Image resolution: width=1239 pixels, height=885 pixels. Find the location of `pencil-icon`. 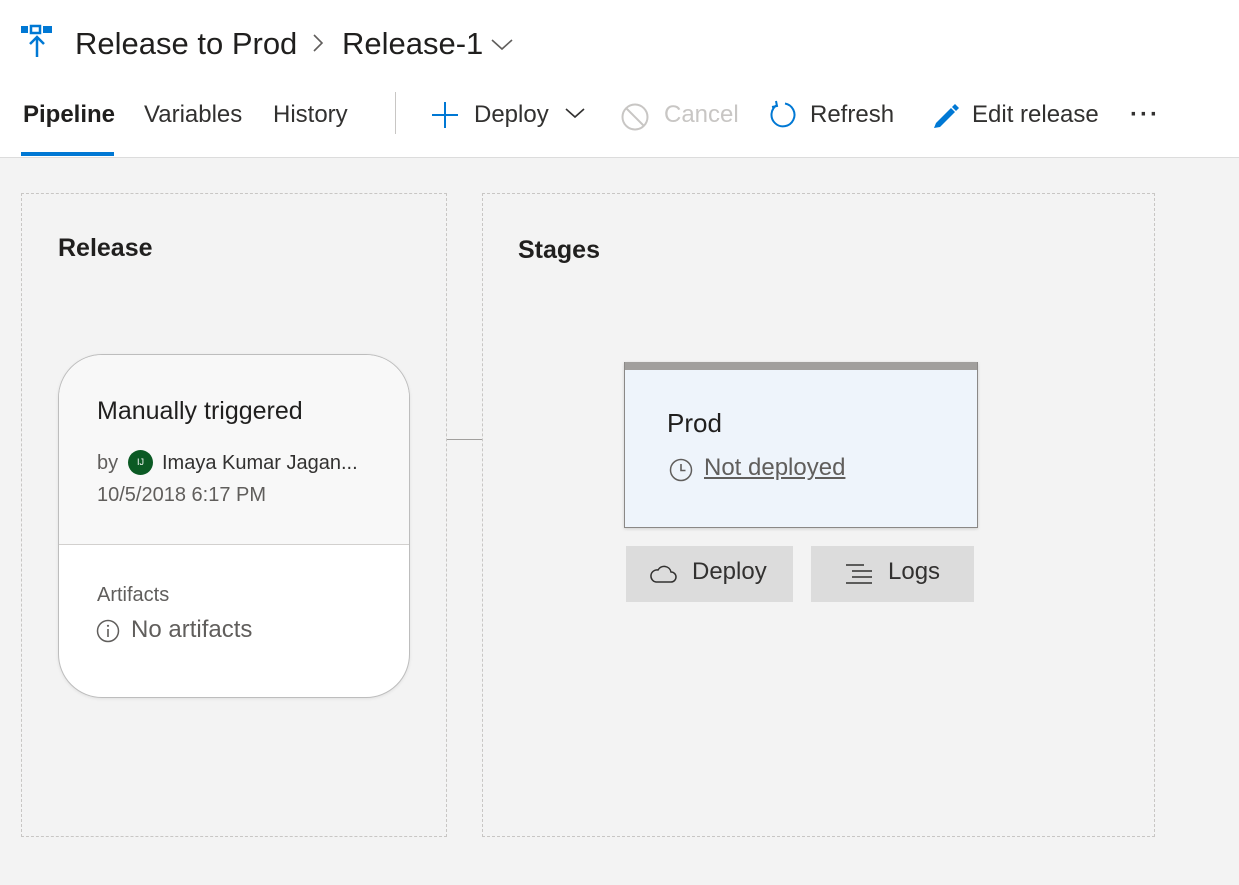

pencil-icon is located at coordinates (946, 116).